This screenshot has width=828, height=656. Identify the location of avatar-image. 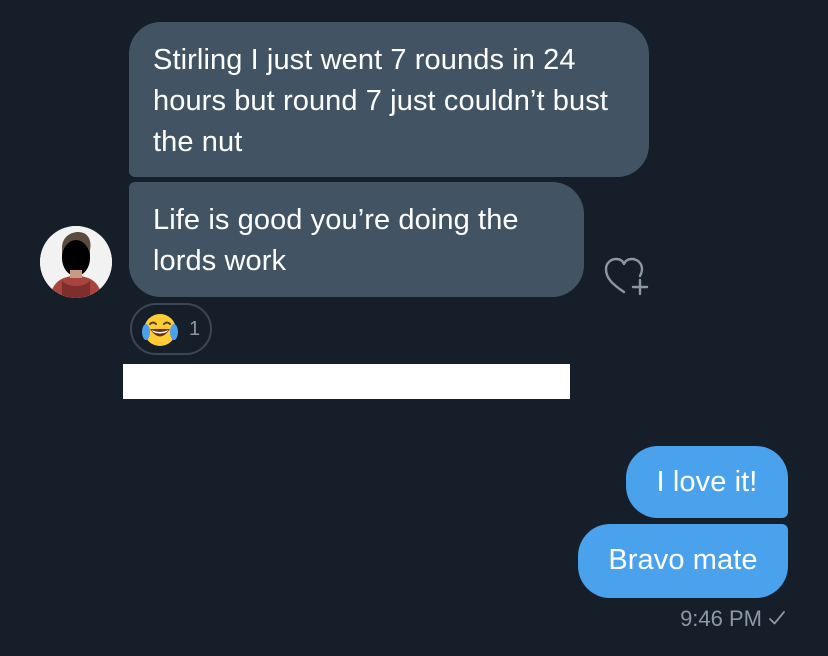
(76, 262).